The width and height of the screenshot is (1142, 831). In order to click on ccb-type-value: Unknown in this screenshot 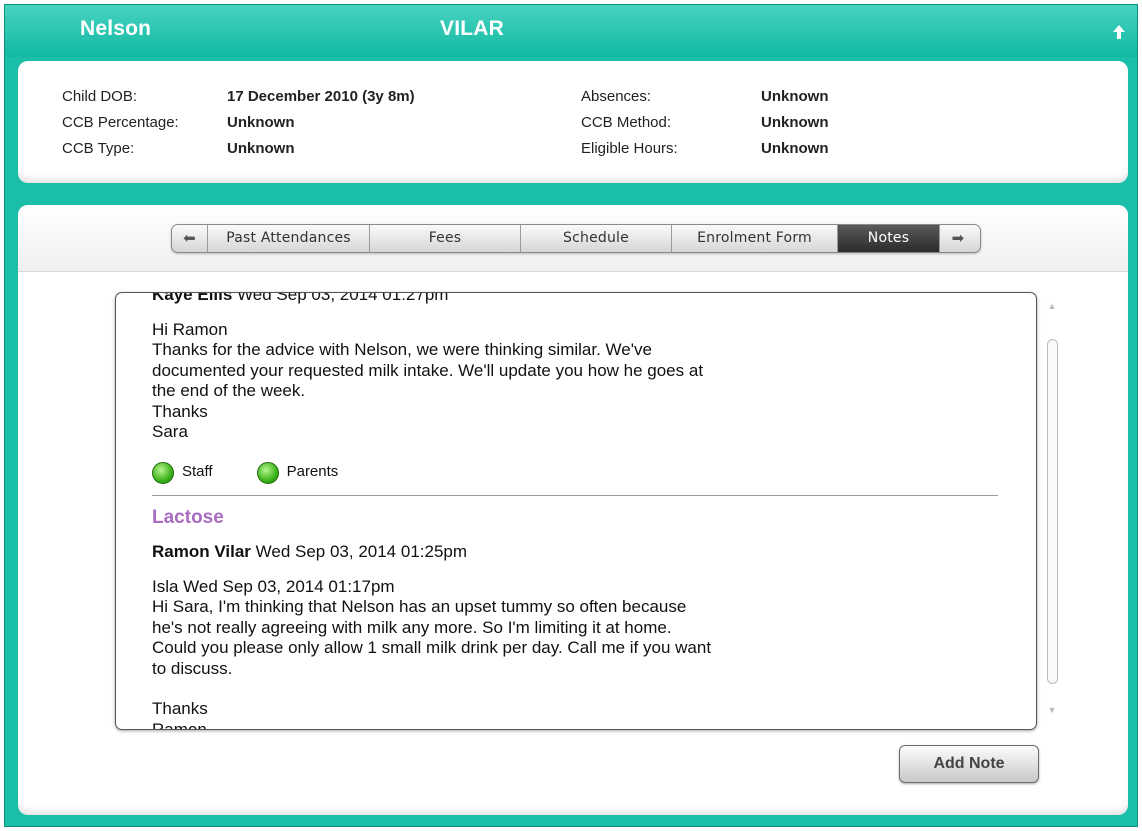, I will do `click(261, 148)`.